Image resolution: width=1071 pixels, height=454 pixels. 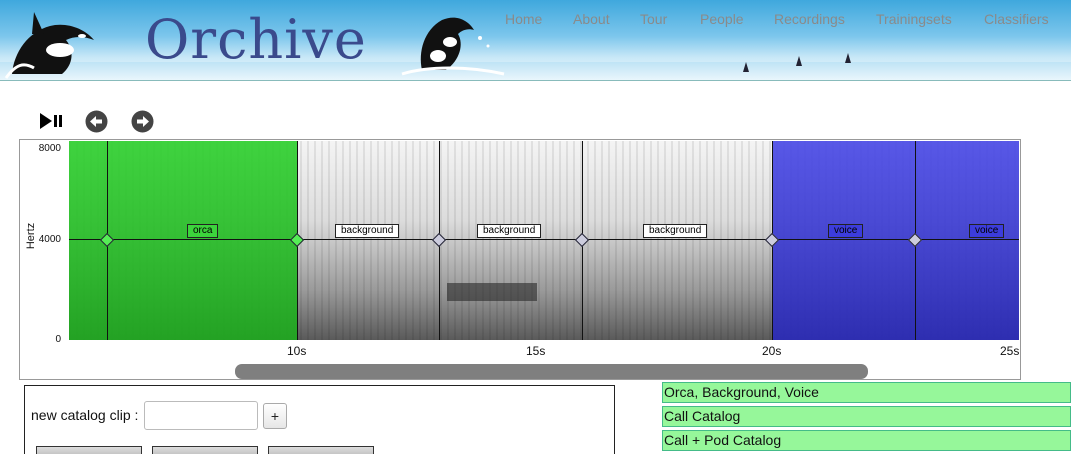 I want to click on x-tick-10s: 10s, so click(x=297, y=351).